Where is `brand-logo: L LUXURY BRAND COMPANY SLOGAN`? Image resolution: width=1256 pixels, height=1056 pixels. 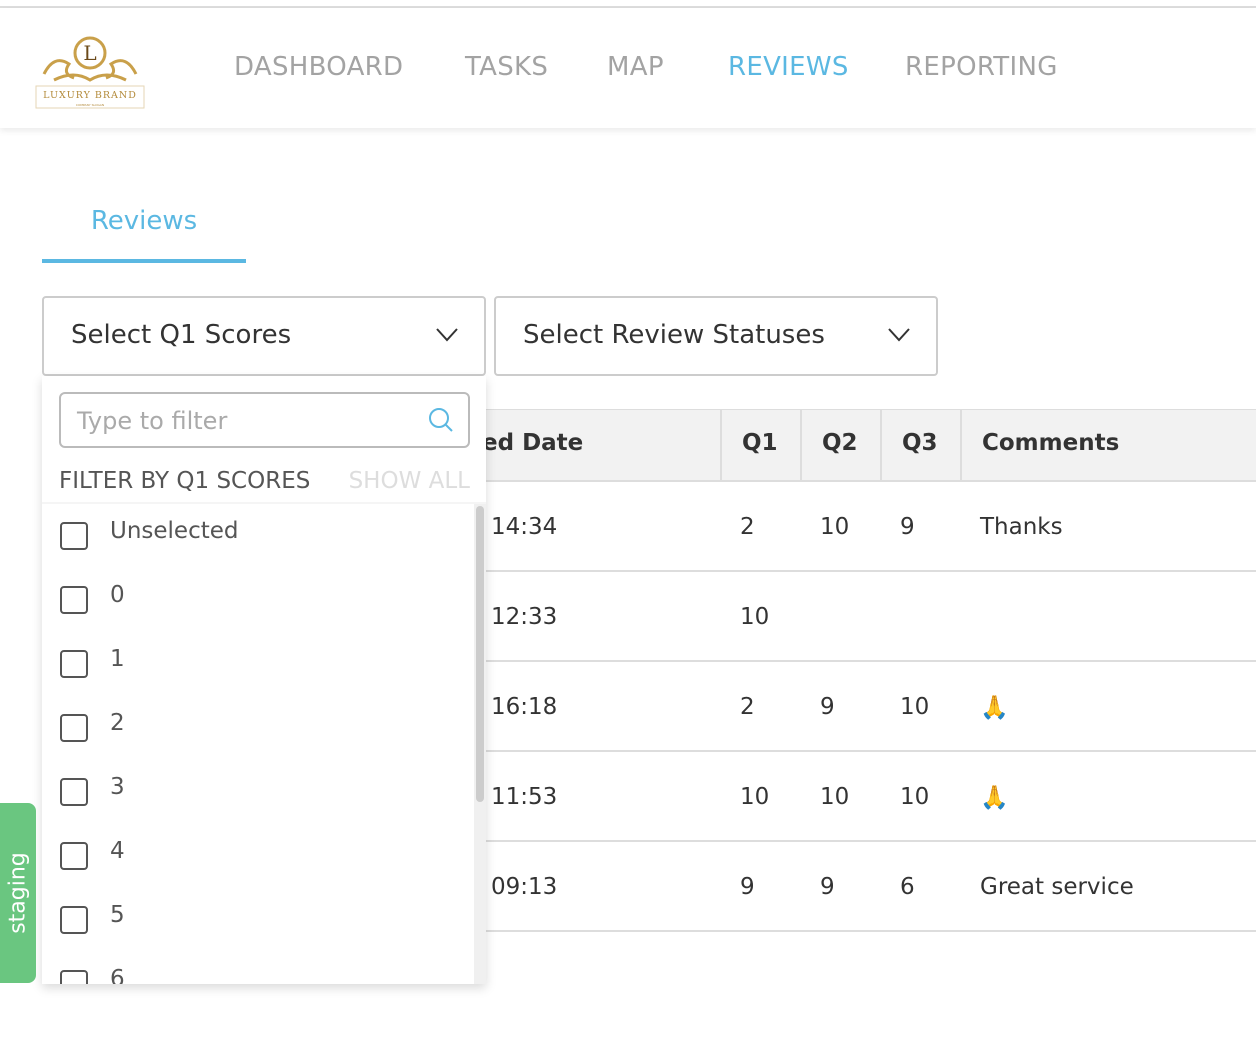
brand-logo: L LUXURY BRAND COMPANY SLOGAN is located at coordinates (90, 73).